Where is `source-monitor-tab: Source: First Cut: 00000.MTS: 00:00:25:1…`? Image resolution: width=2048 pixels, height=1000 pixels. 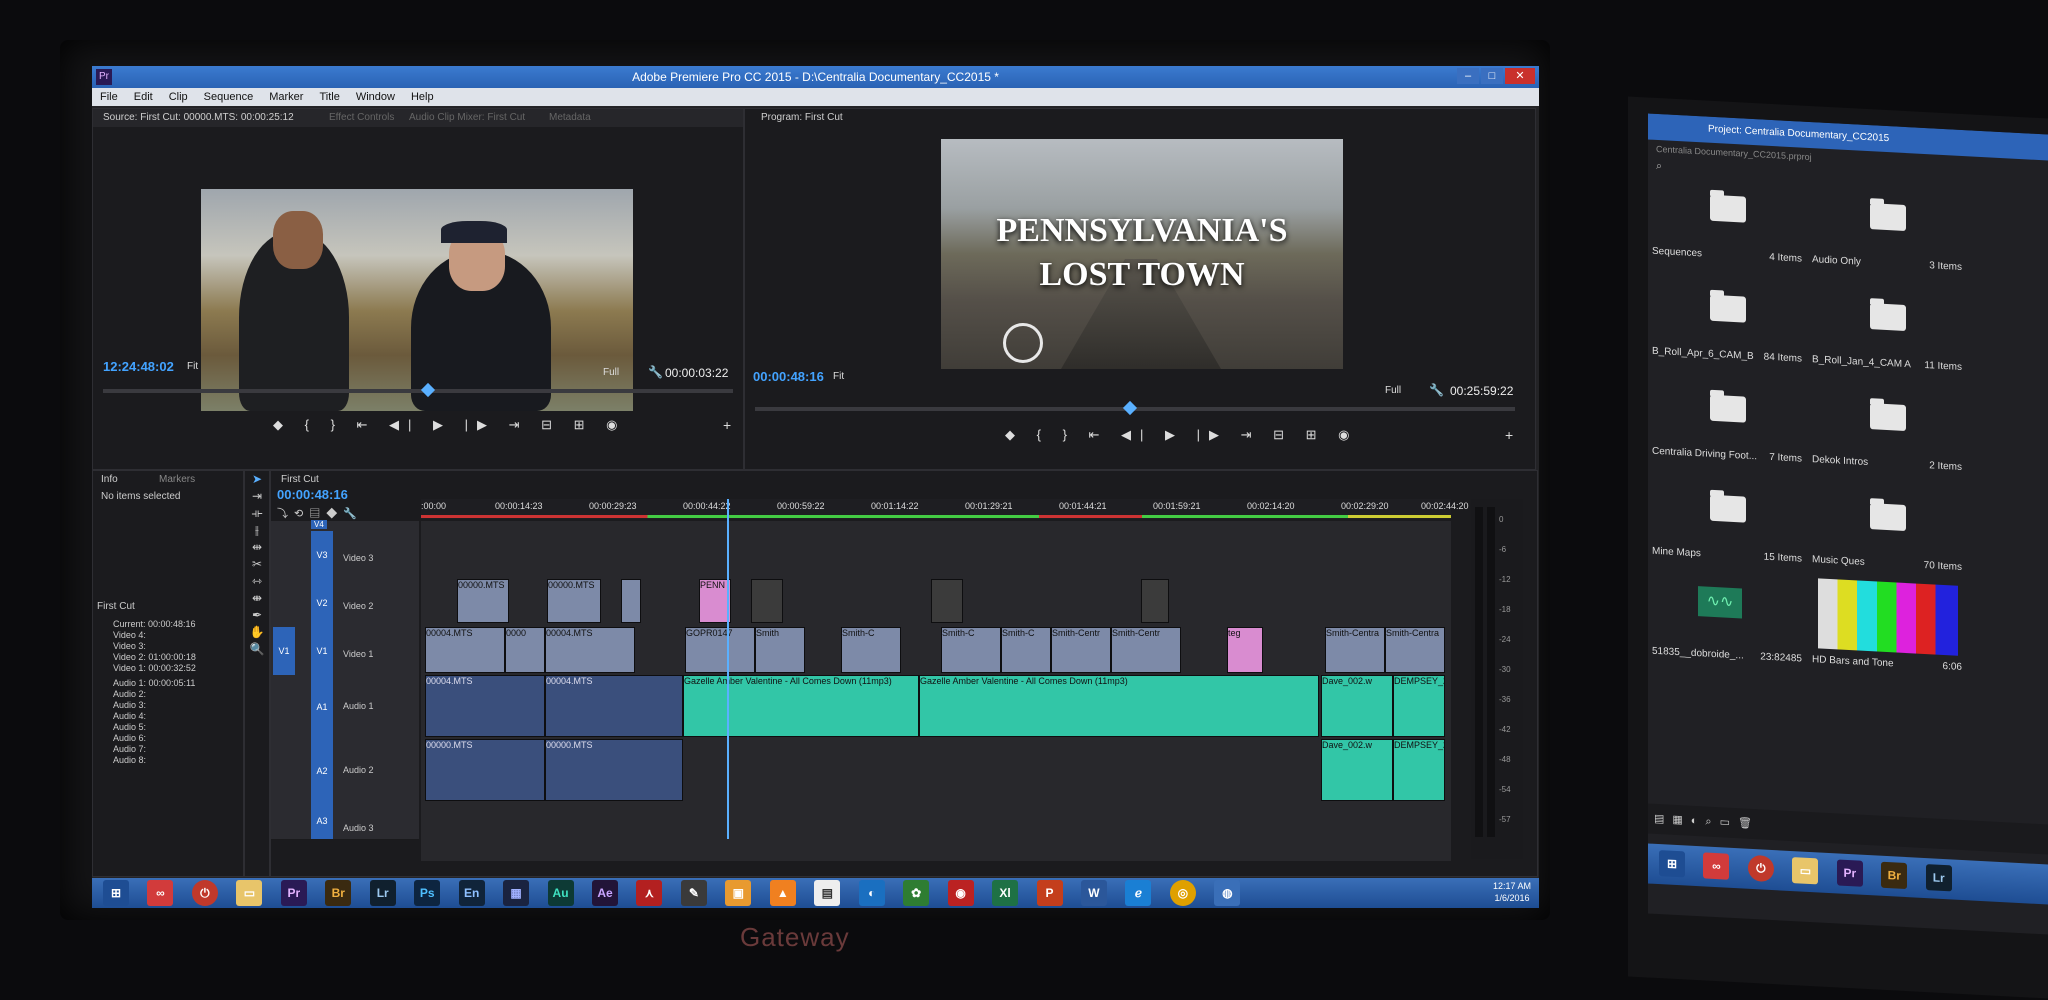
source-monitor-tab: Source: First Cut: 00000.MTS: 00:00:25:1… is located at coordinates (198, 117).